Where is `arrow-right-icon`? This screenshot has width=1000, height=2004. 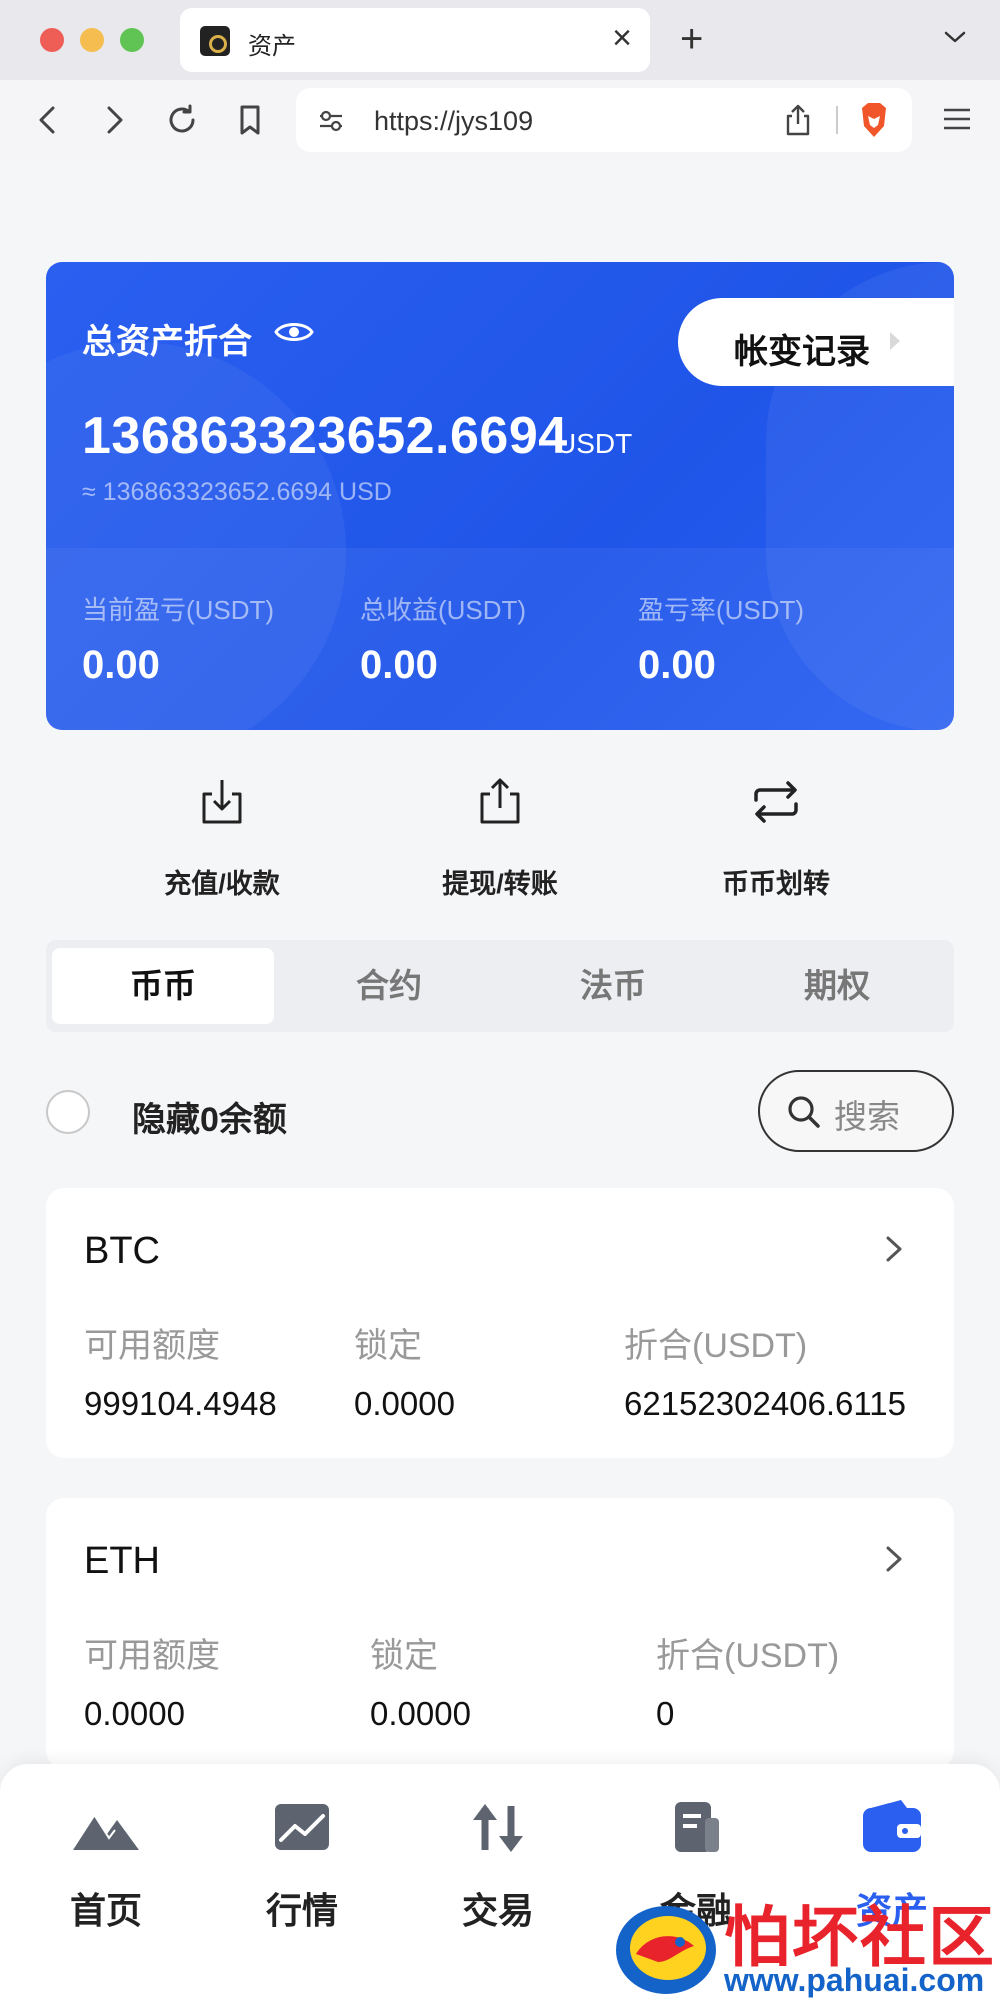 arrow-right-icon is located at coordinates (895, 341).